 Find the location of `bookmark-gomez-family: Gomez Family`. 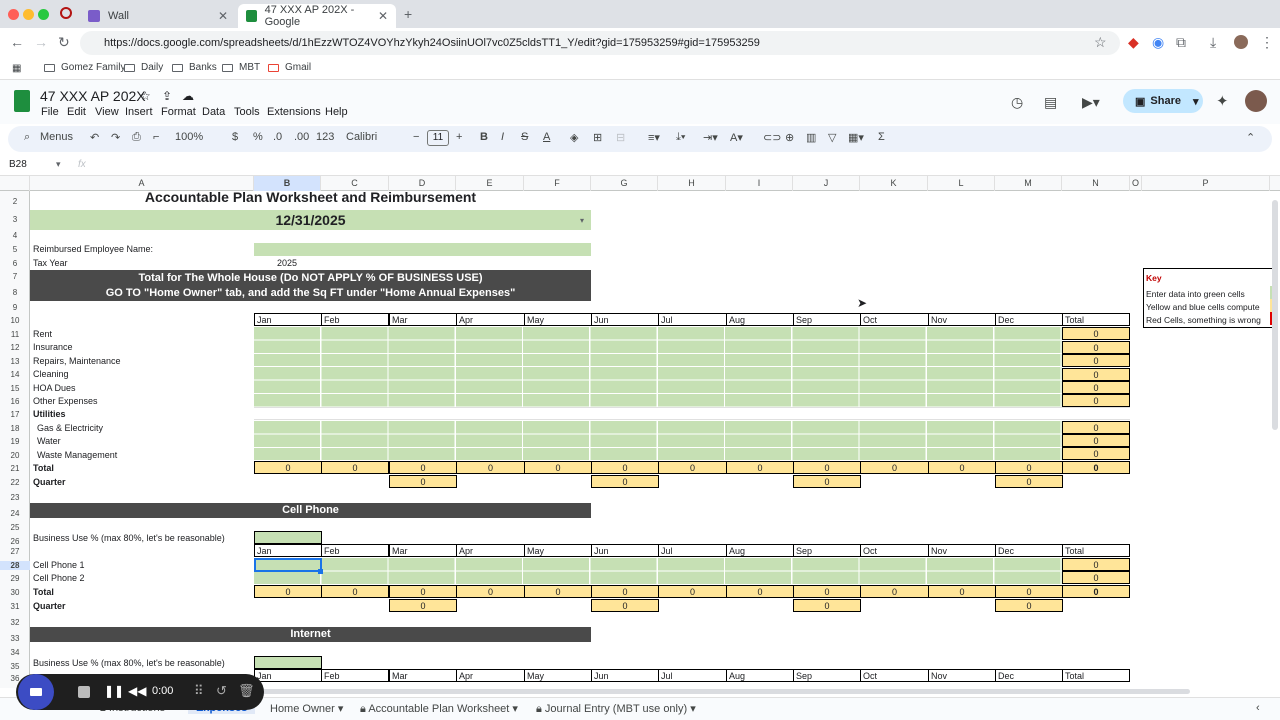

bookmark-gomez-family: Gomez Family is located at coordinates (84, 67).